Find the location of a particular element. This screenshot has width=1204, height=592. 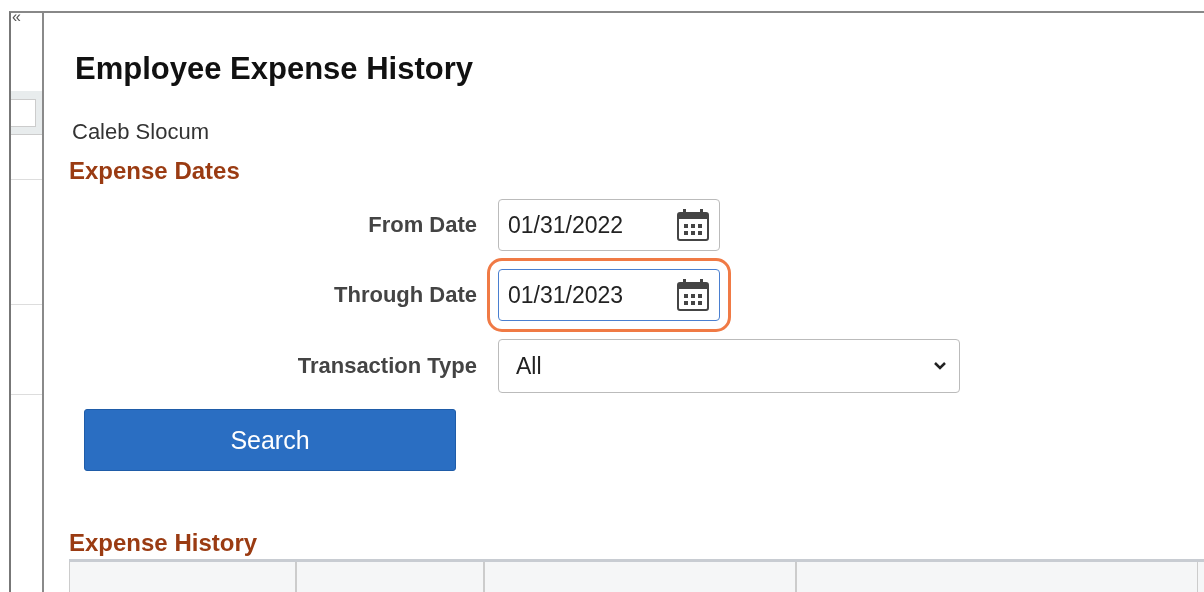

date-field: 01/31/2022 is located at coordinates (609, 225).